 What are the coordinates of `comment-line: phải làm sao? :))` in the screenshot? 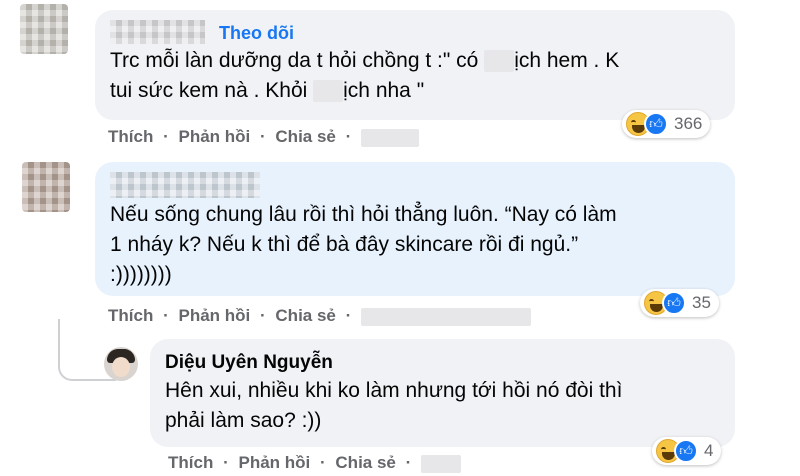 It's located at (243, 420).